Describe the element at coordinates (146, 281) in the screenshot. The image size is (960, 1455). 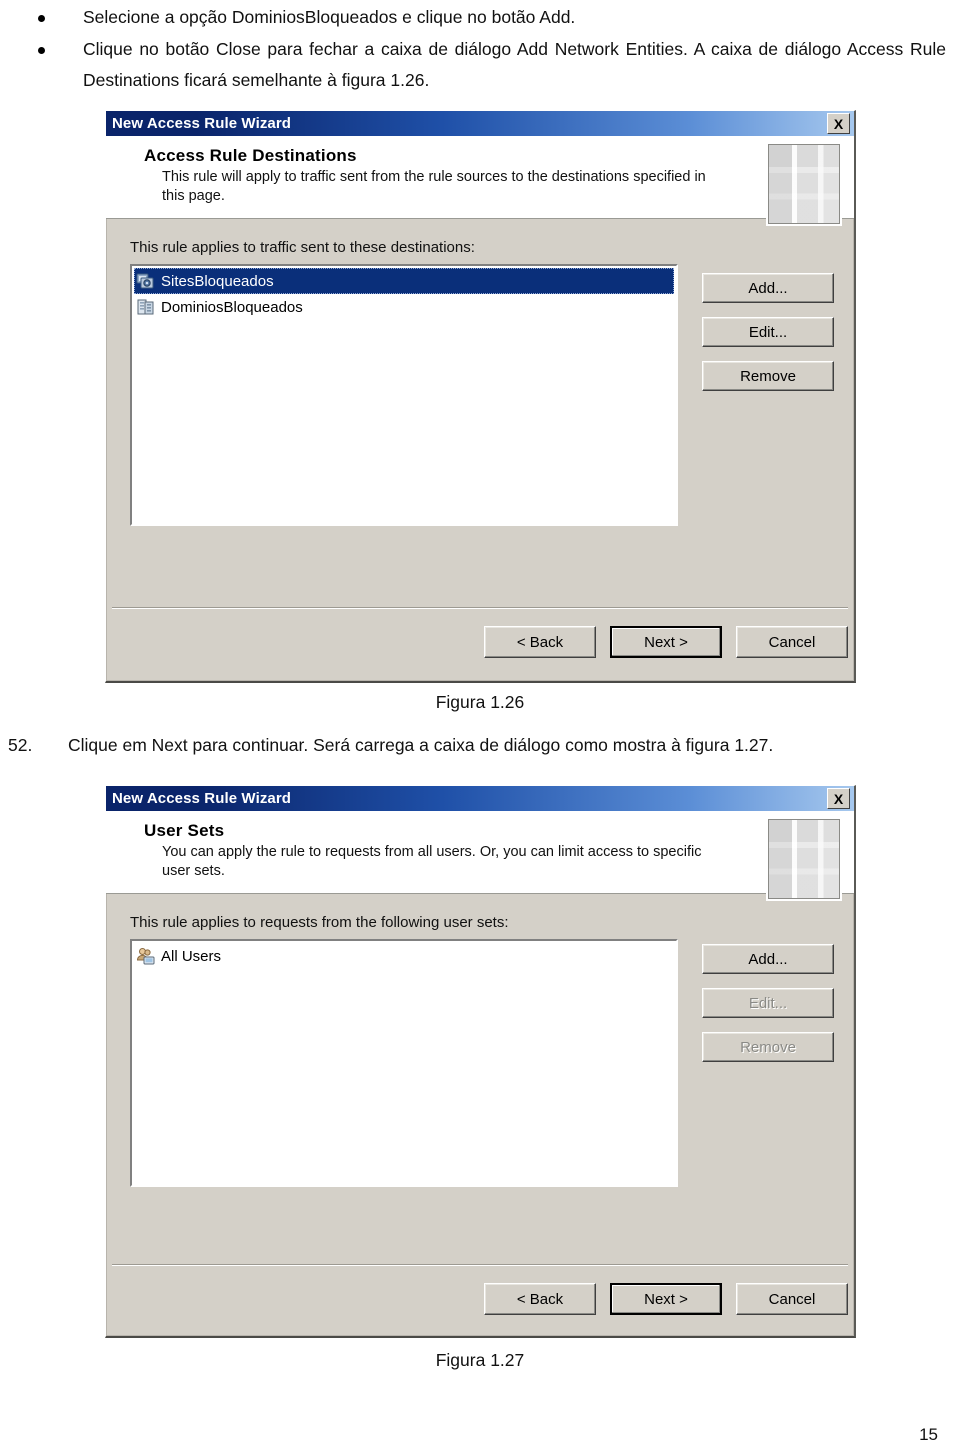
I see `network-computer-icon` at that location.